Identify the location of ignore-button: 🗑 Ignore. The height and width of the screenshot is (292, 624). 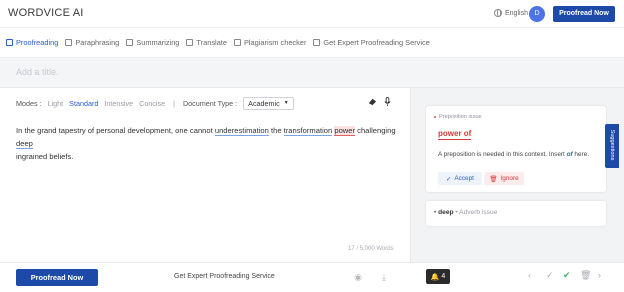
(504, 178).